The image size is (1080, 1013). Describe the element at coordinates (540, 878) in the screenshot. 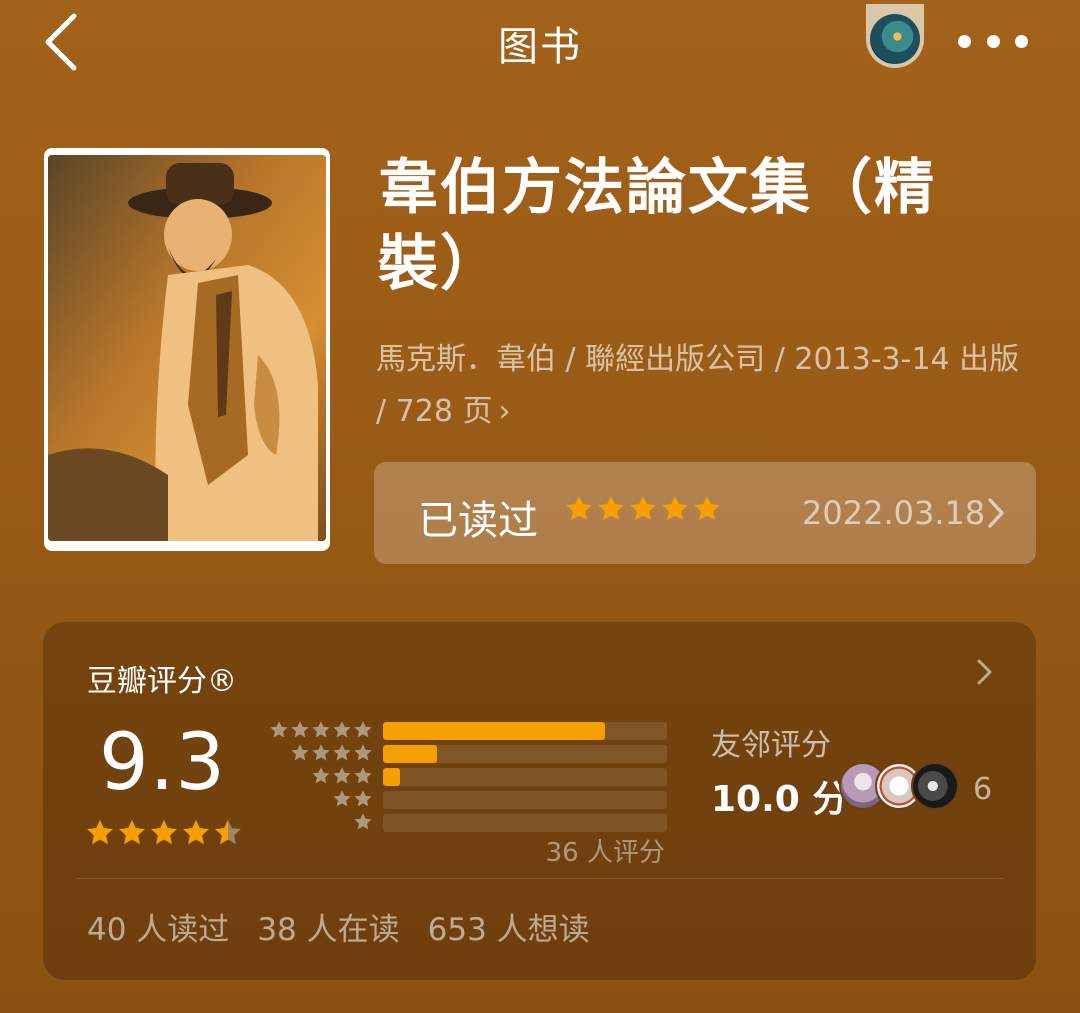

I see `divider` at that location.